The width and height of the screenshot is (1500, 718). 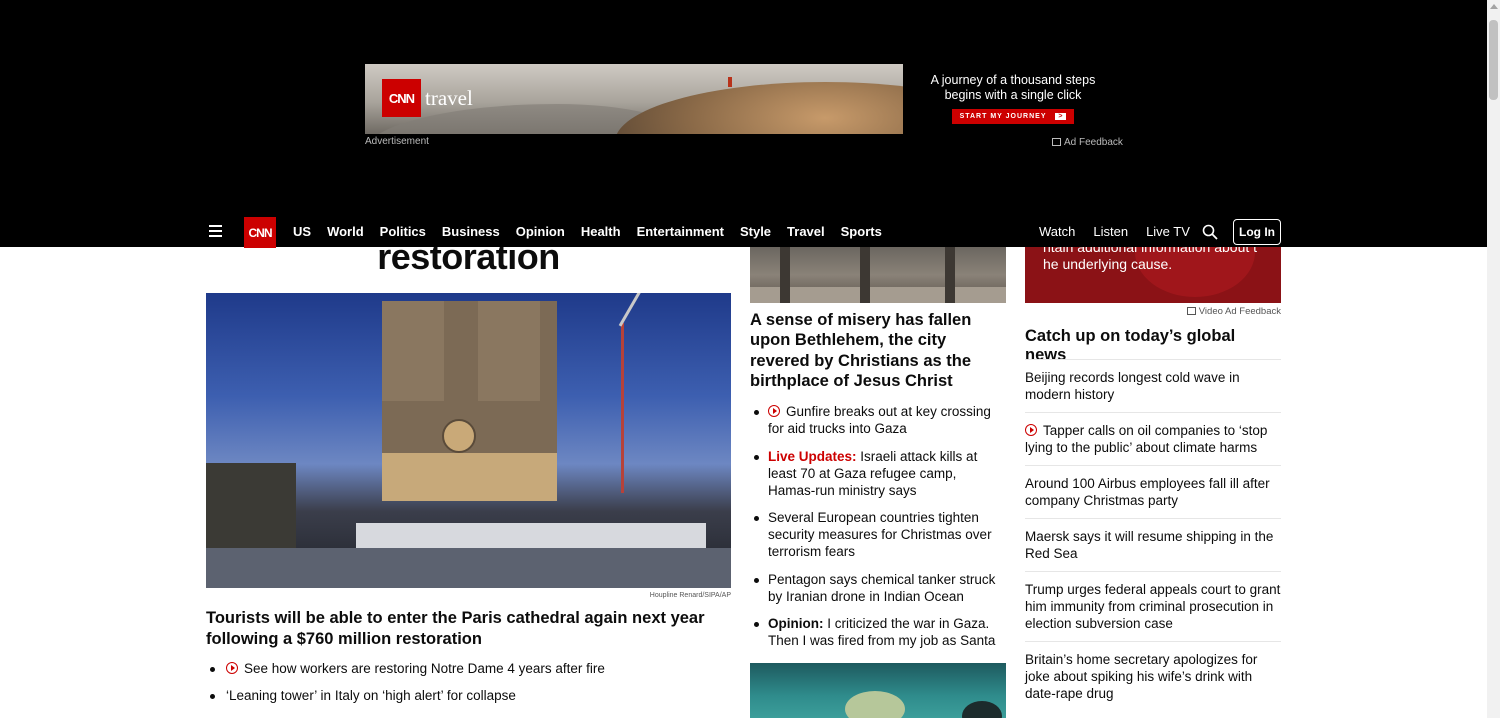 I want to click on nav-link-watch: Watch, so click(x=1057, y=231).